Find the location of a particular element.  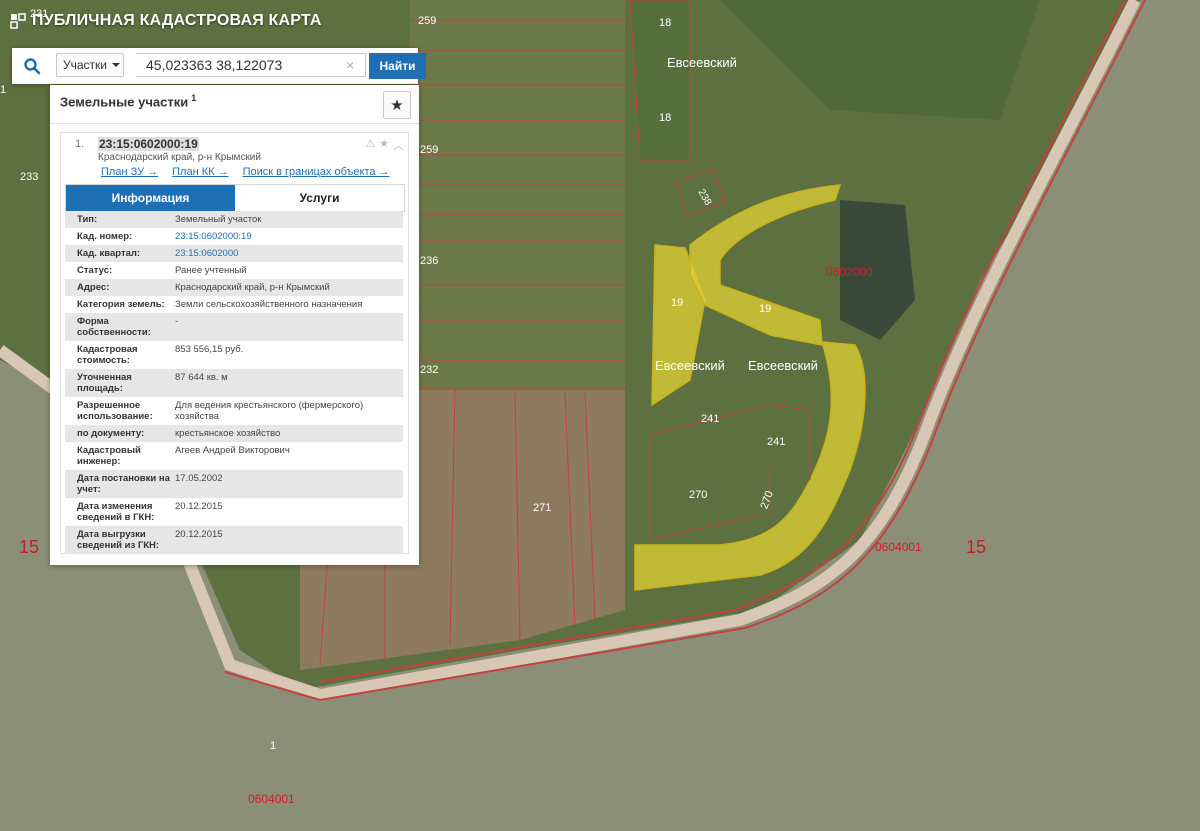

info-row: Уточненная площадь: 87 644 кв. м is located at coordinates (234, 383).